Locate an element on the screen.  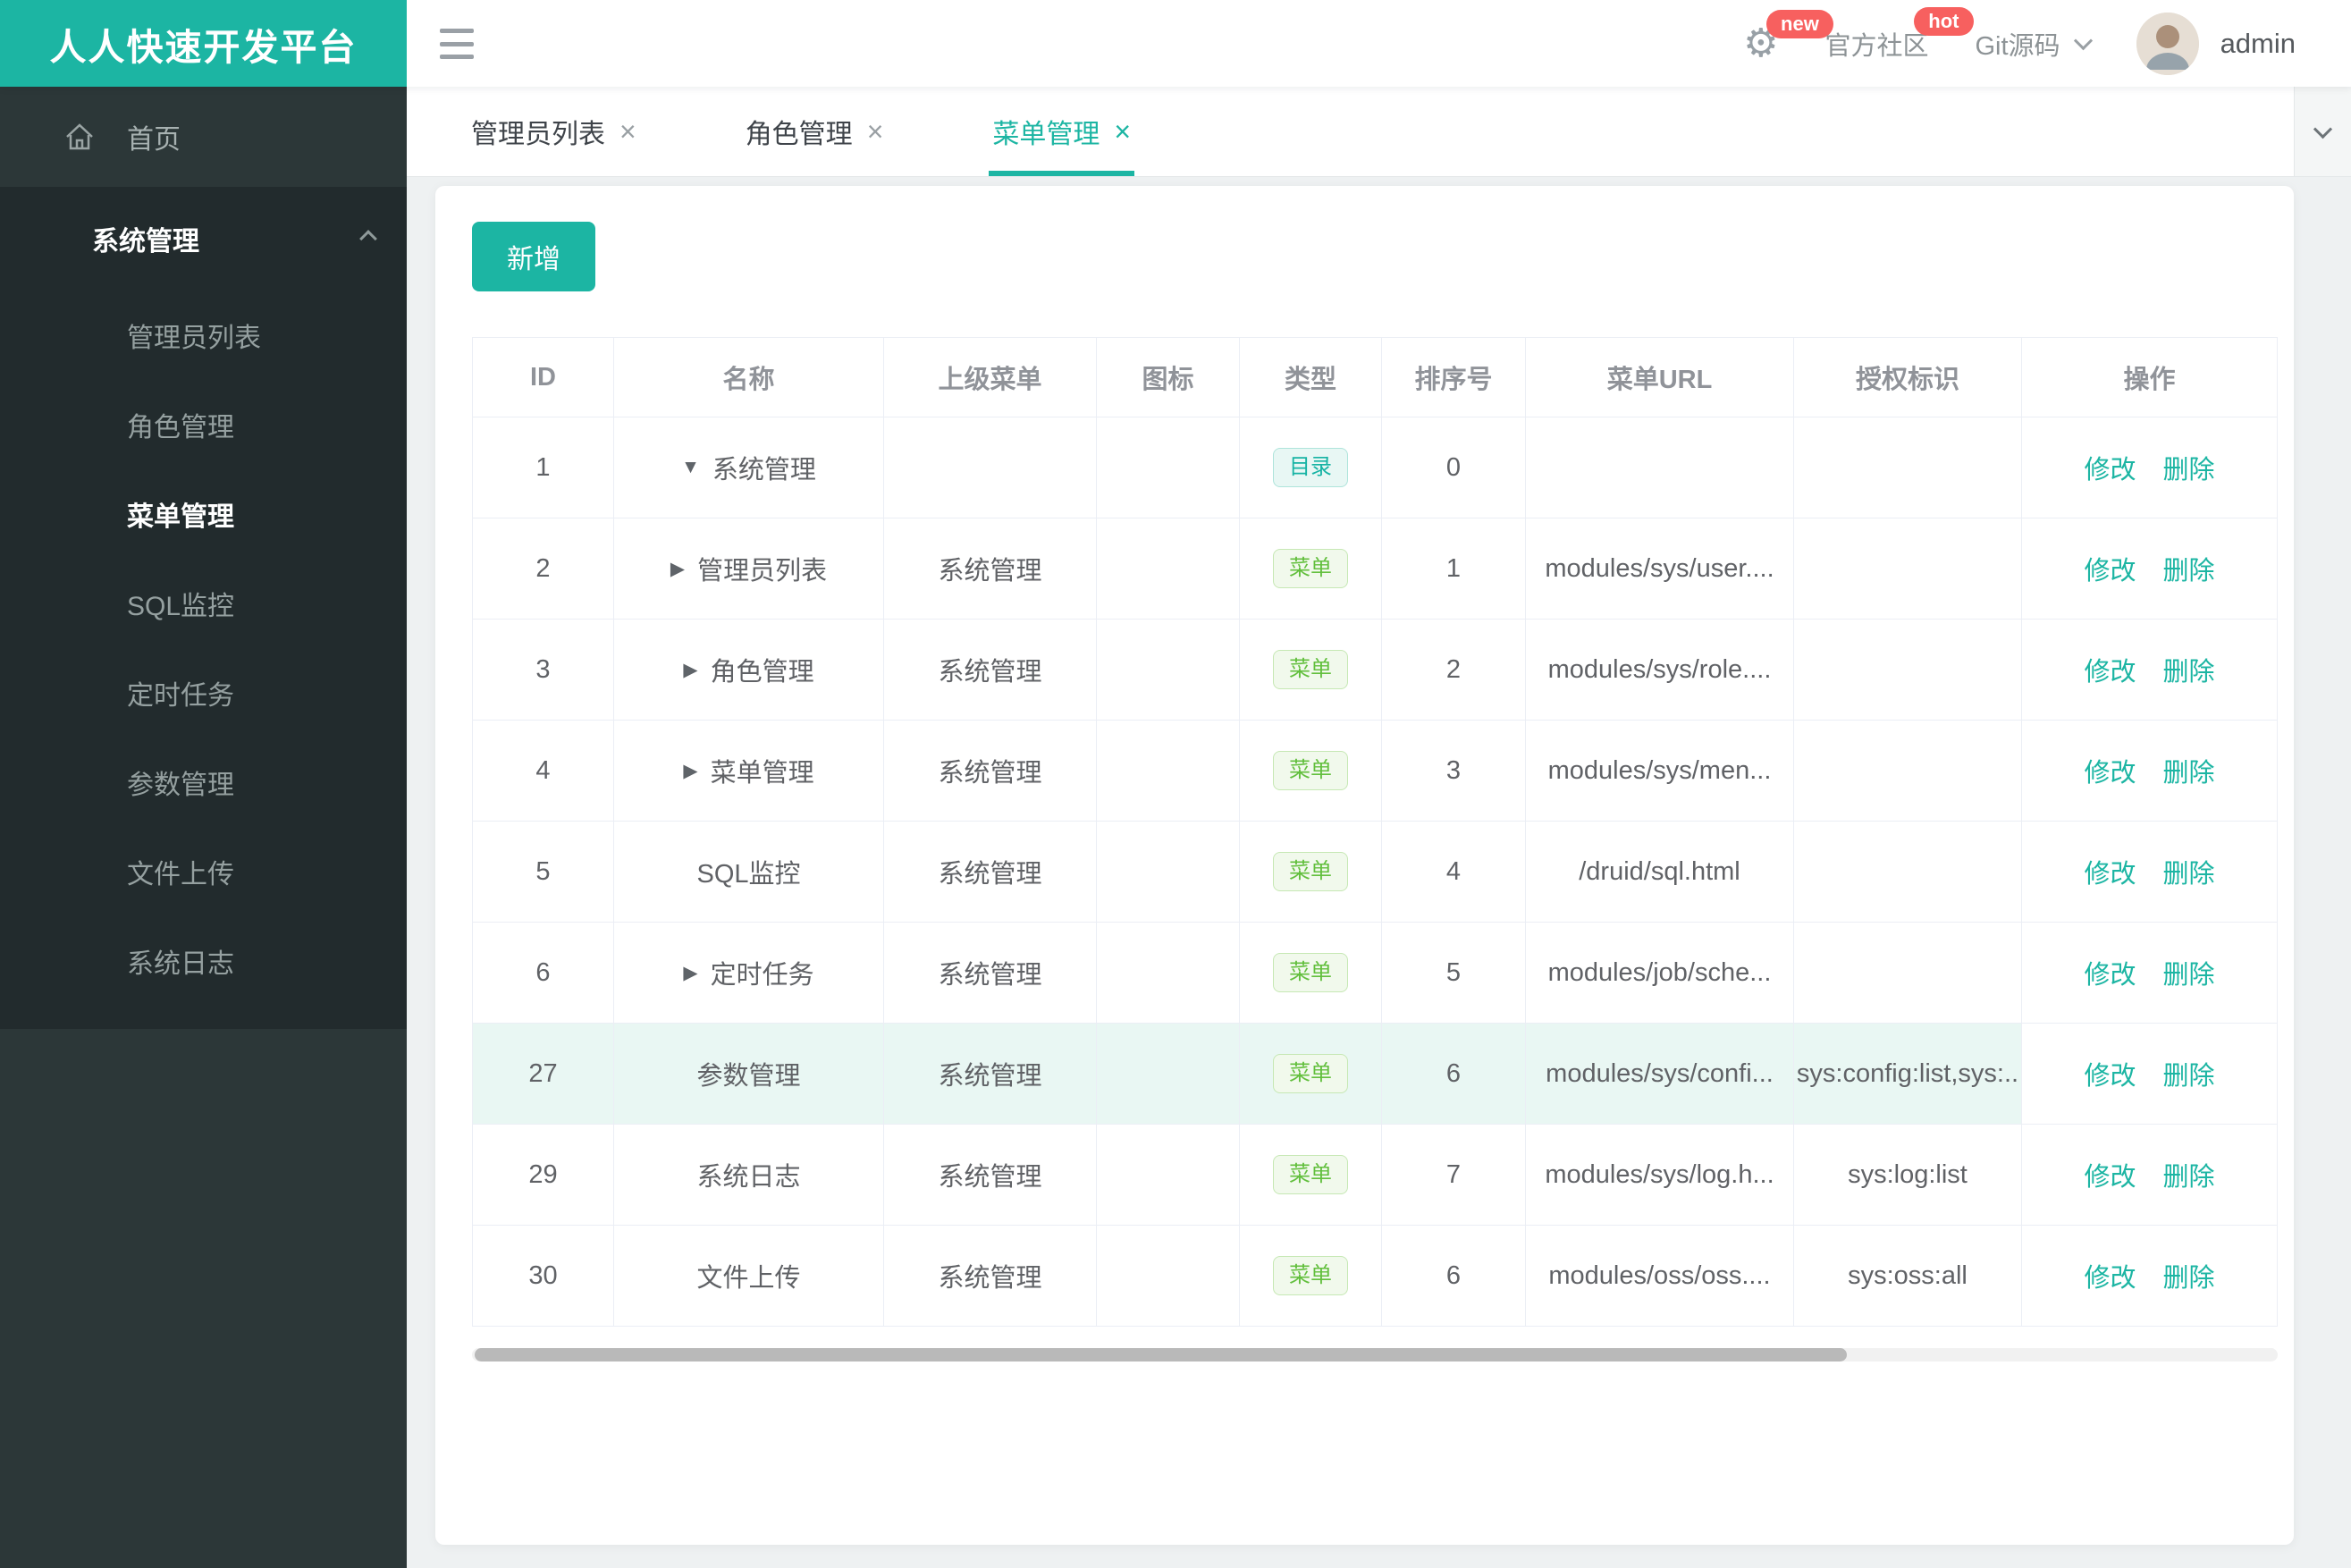
sidebar-item-5: 参数管理 is located at coordinates (203, 782).